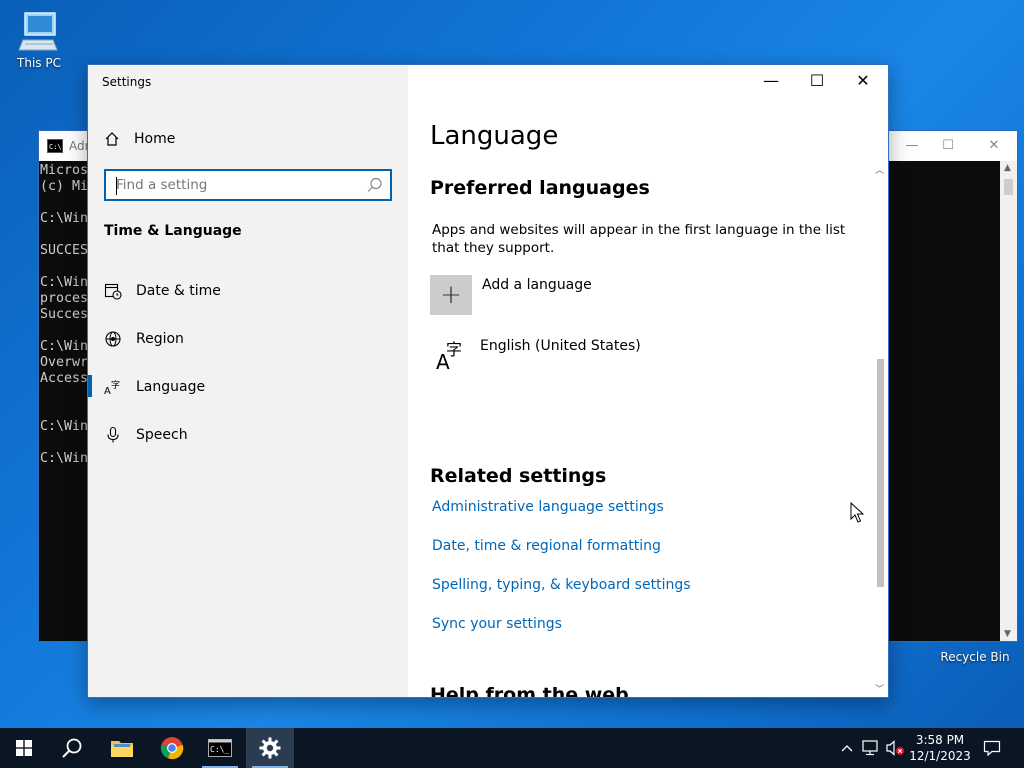  What do you see at coordinates (127, 82) in the screenshot?
I see `settings-window-title: Settings` at bounding box center [127, 82].